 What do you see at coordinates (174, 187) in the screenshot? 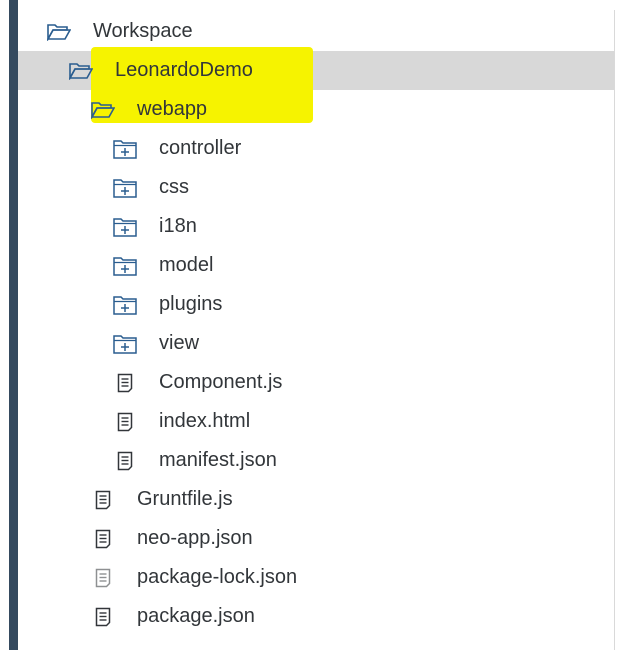
I see `tree-item-label: css` at bounding box center [174, 187].